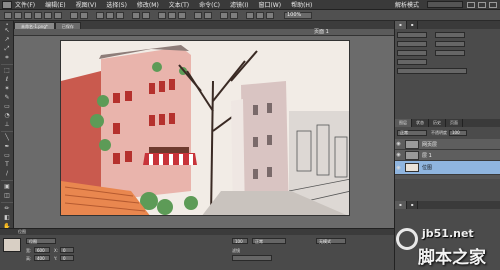  Describe the element at coordinates (110, 15) in the screenshot. I see `copy-icon` at that location.